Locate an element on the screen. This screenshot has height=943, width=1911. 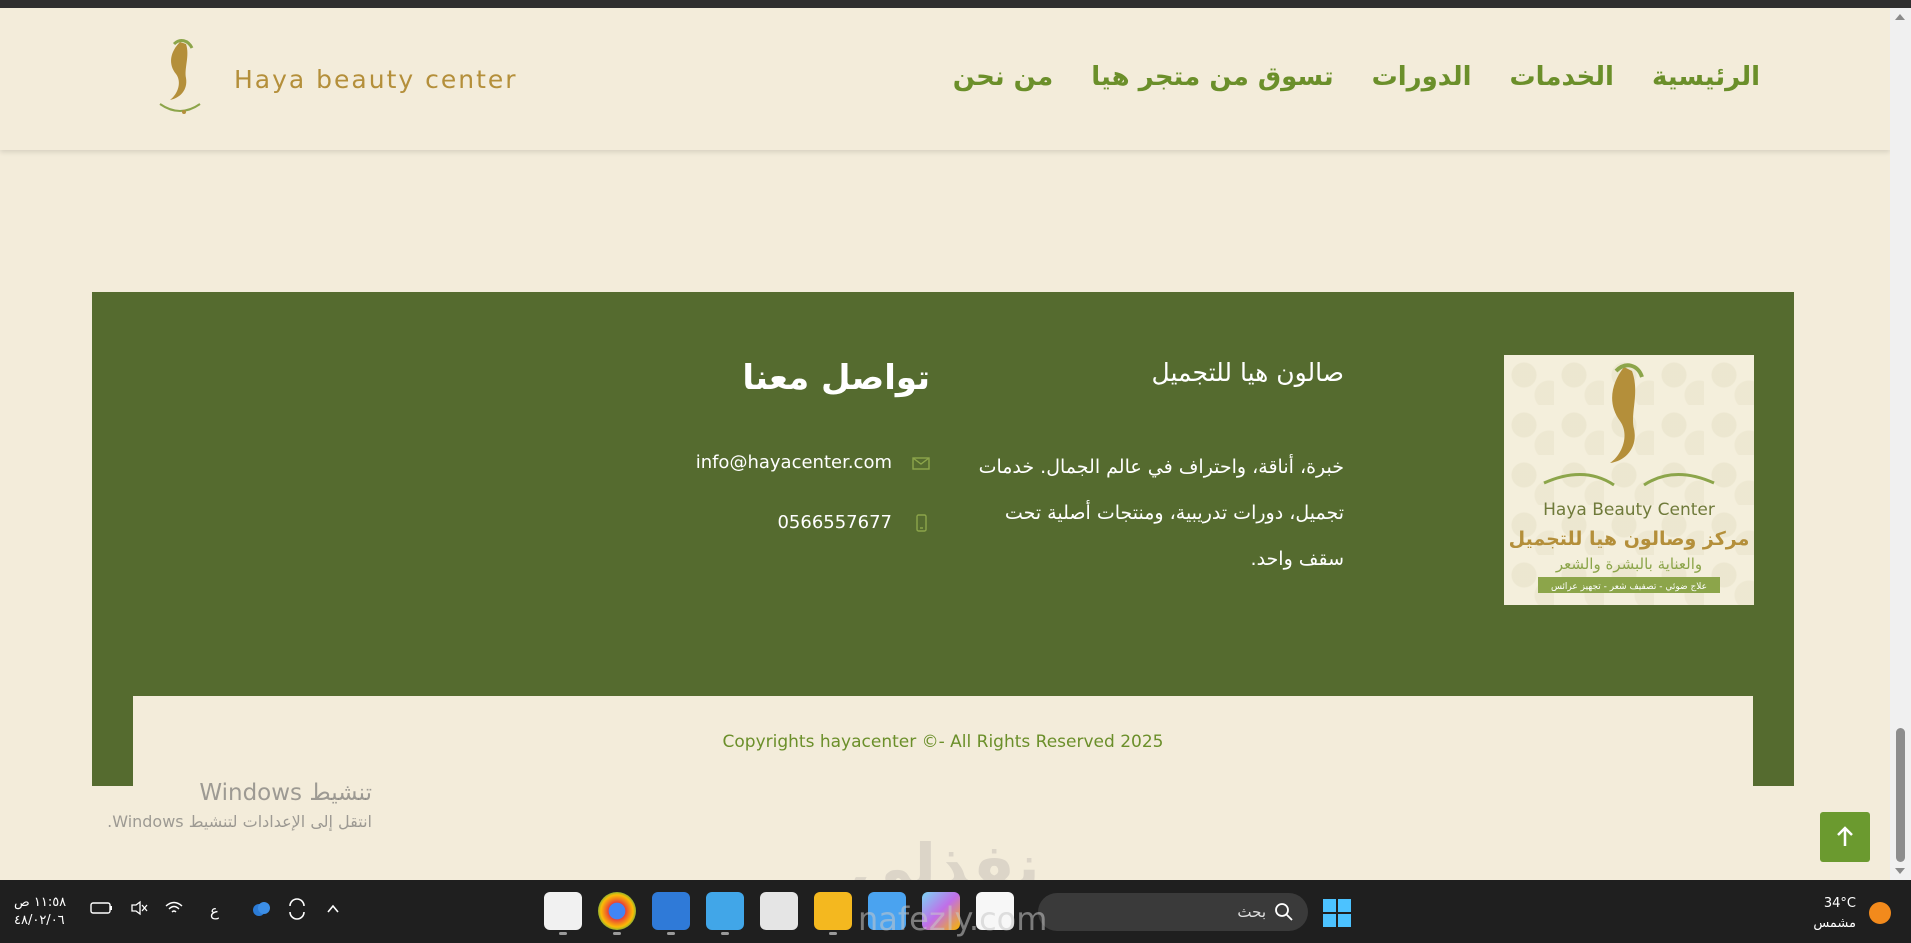
brand: Haya beauty center is located at coordinates (329, 79).